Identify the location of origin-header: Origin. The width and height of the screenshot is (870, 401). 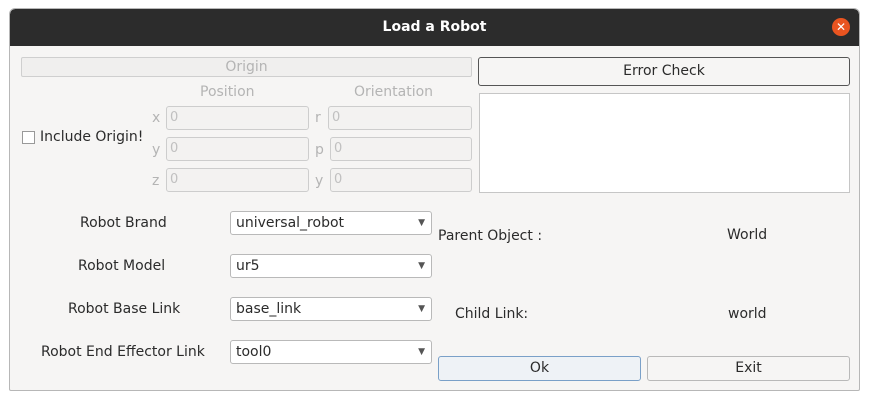
(246, 67).